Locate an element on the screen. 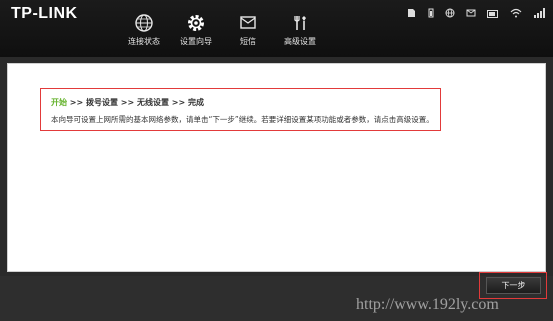 This screenshot has width=553, height=321. nav-label: 连接状态 is located at coordinates (144, 41).